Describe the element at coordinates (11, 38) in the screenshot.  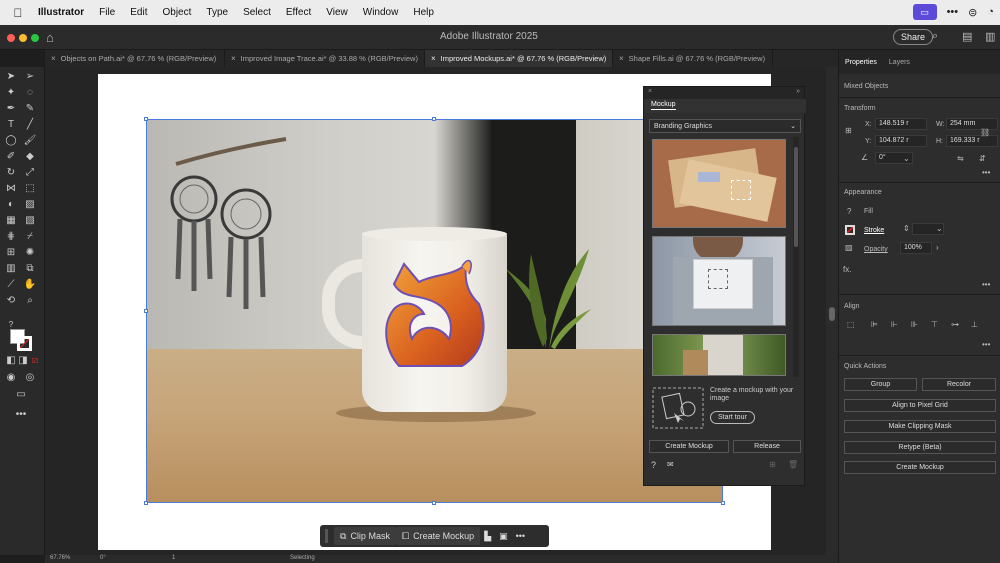
I see `close-window-button` at that location.